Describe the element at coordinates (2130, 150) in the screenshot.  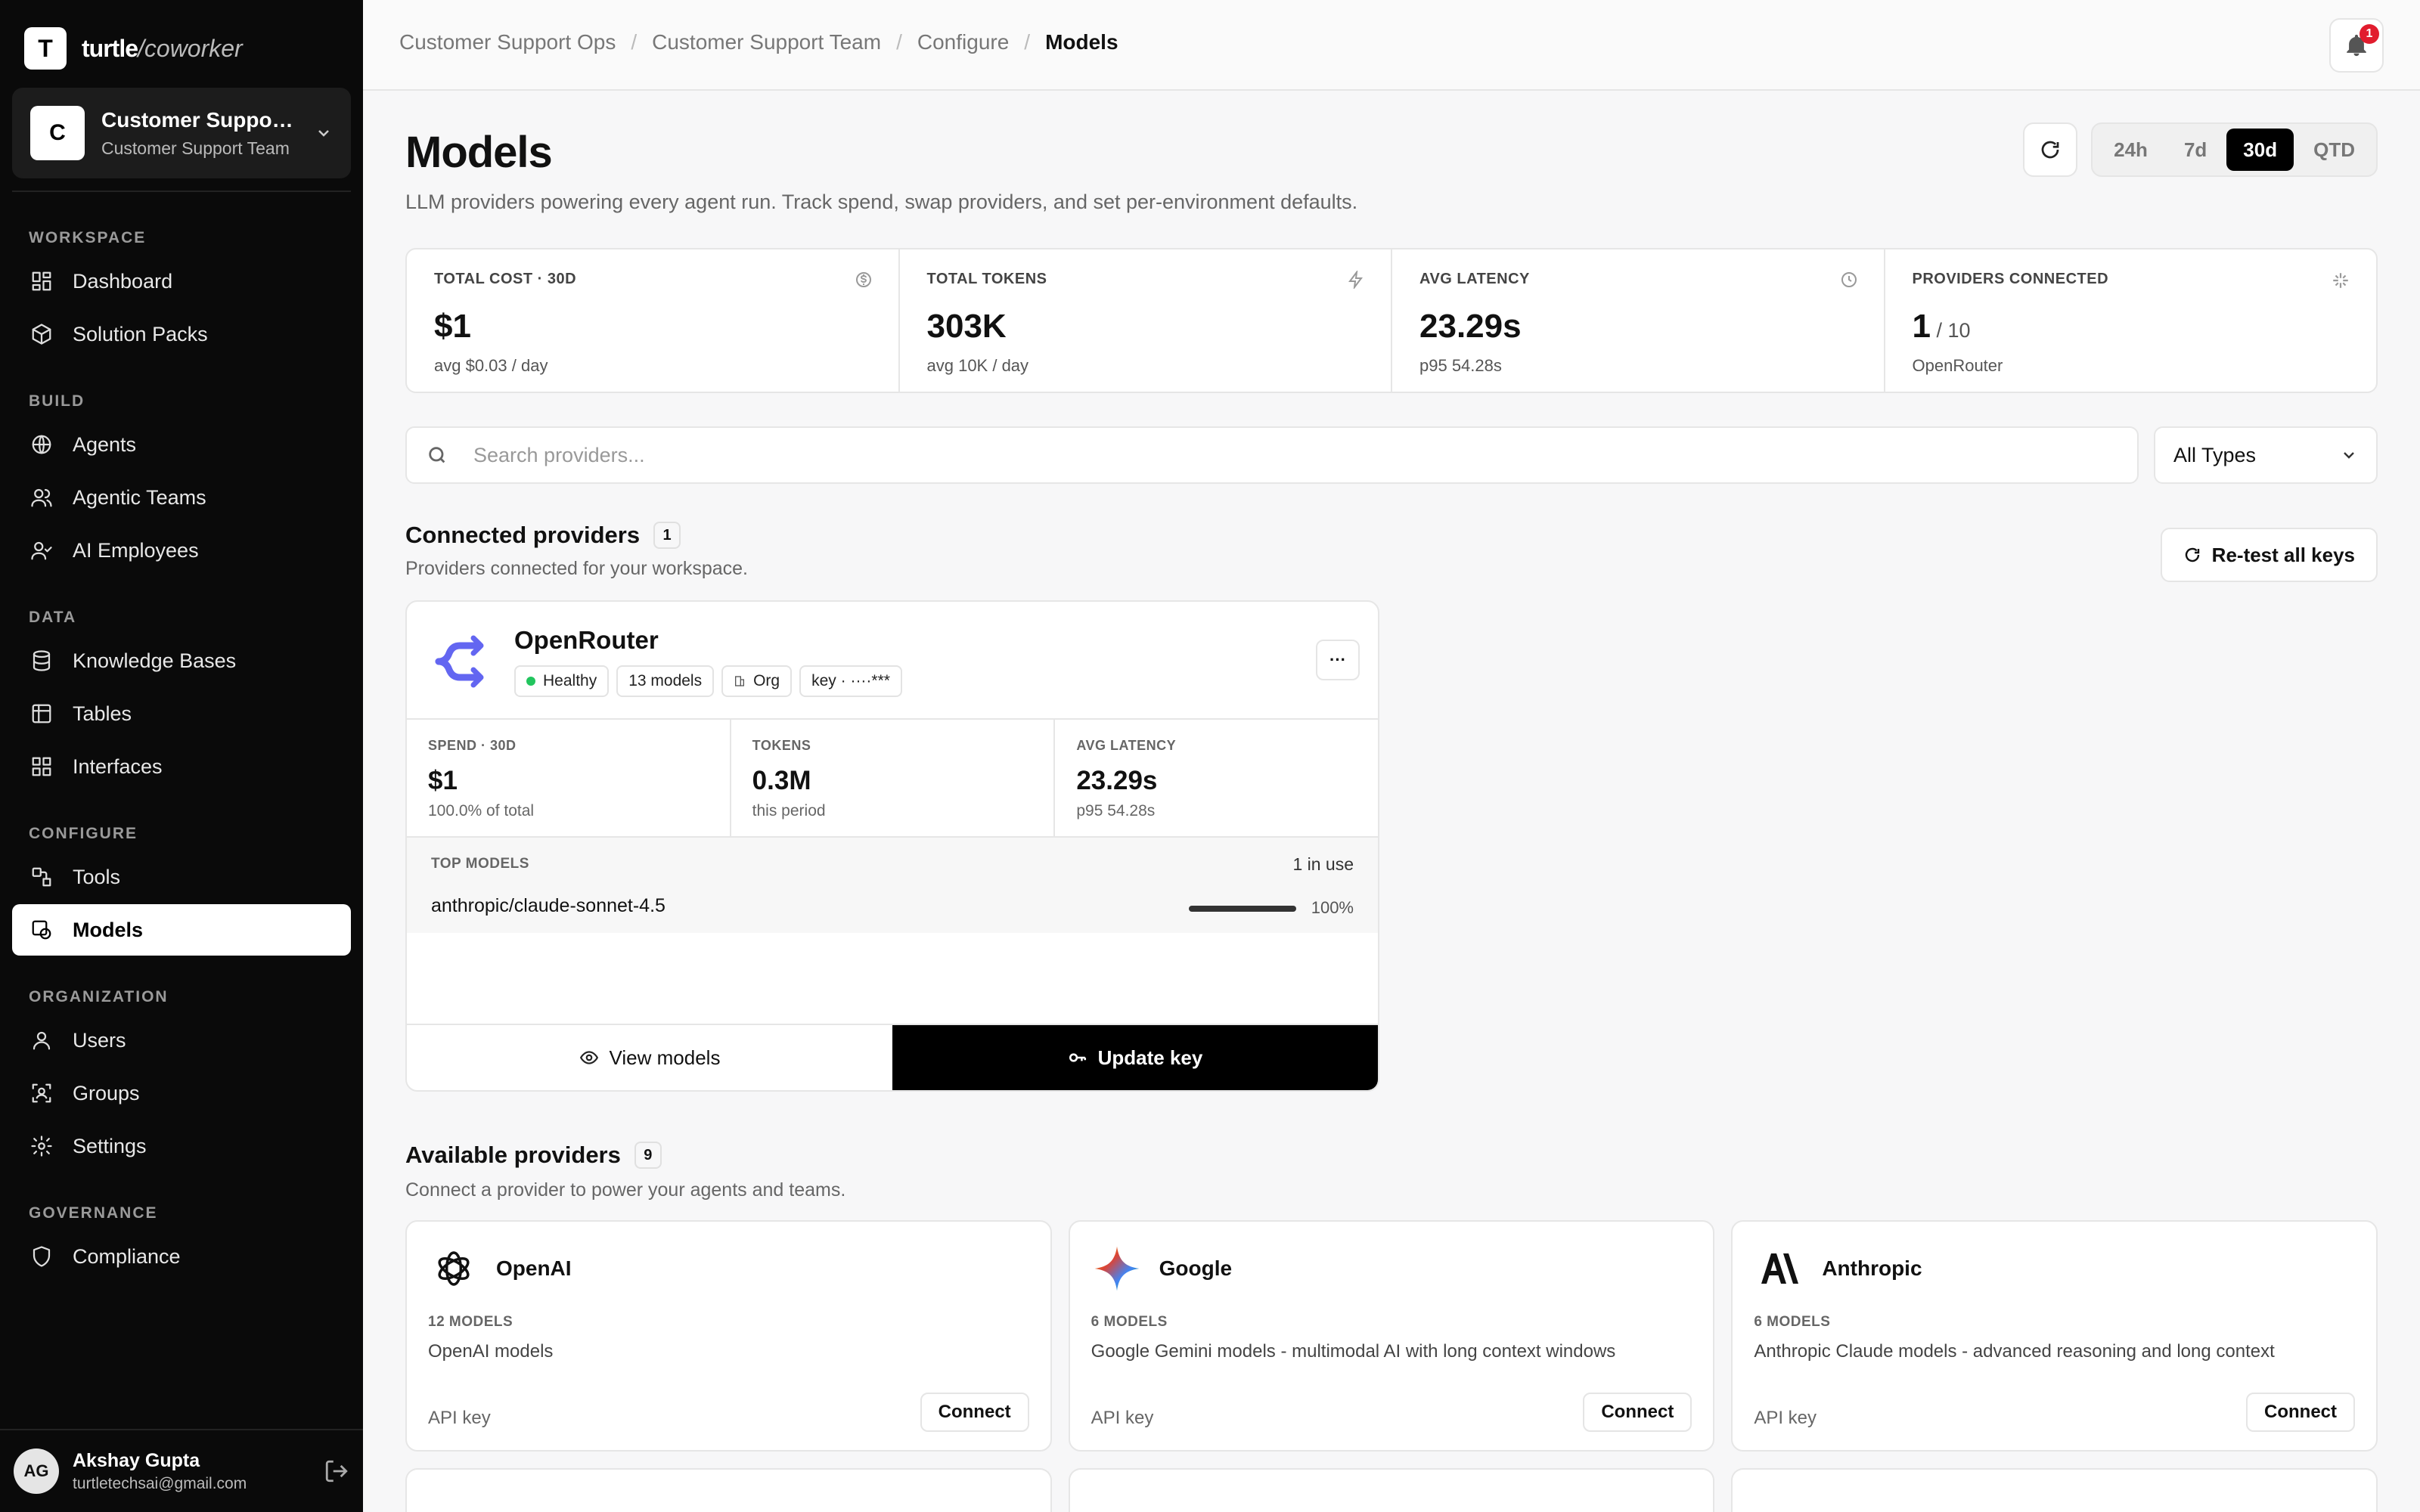
I see `range-option-24h: 24h` at that location.